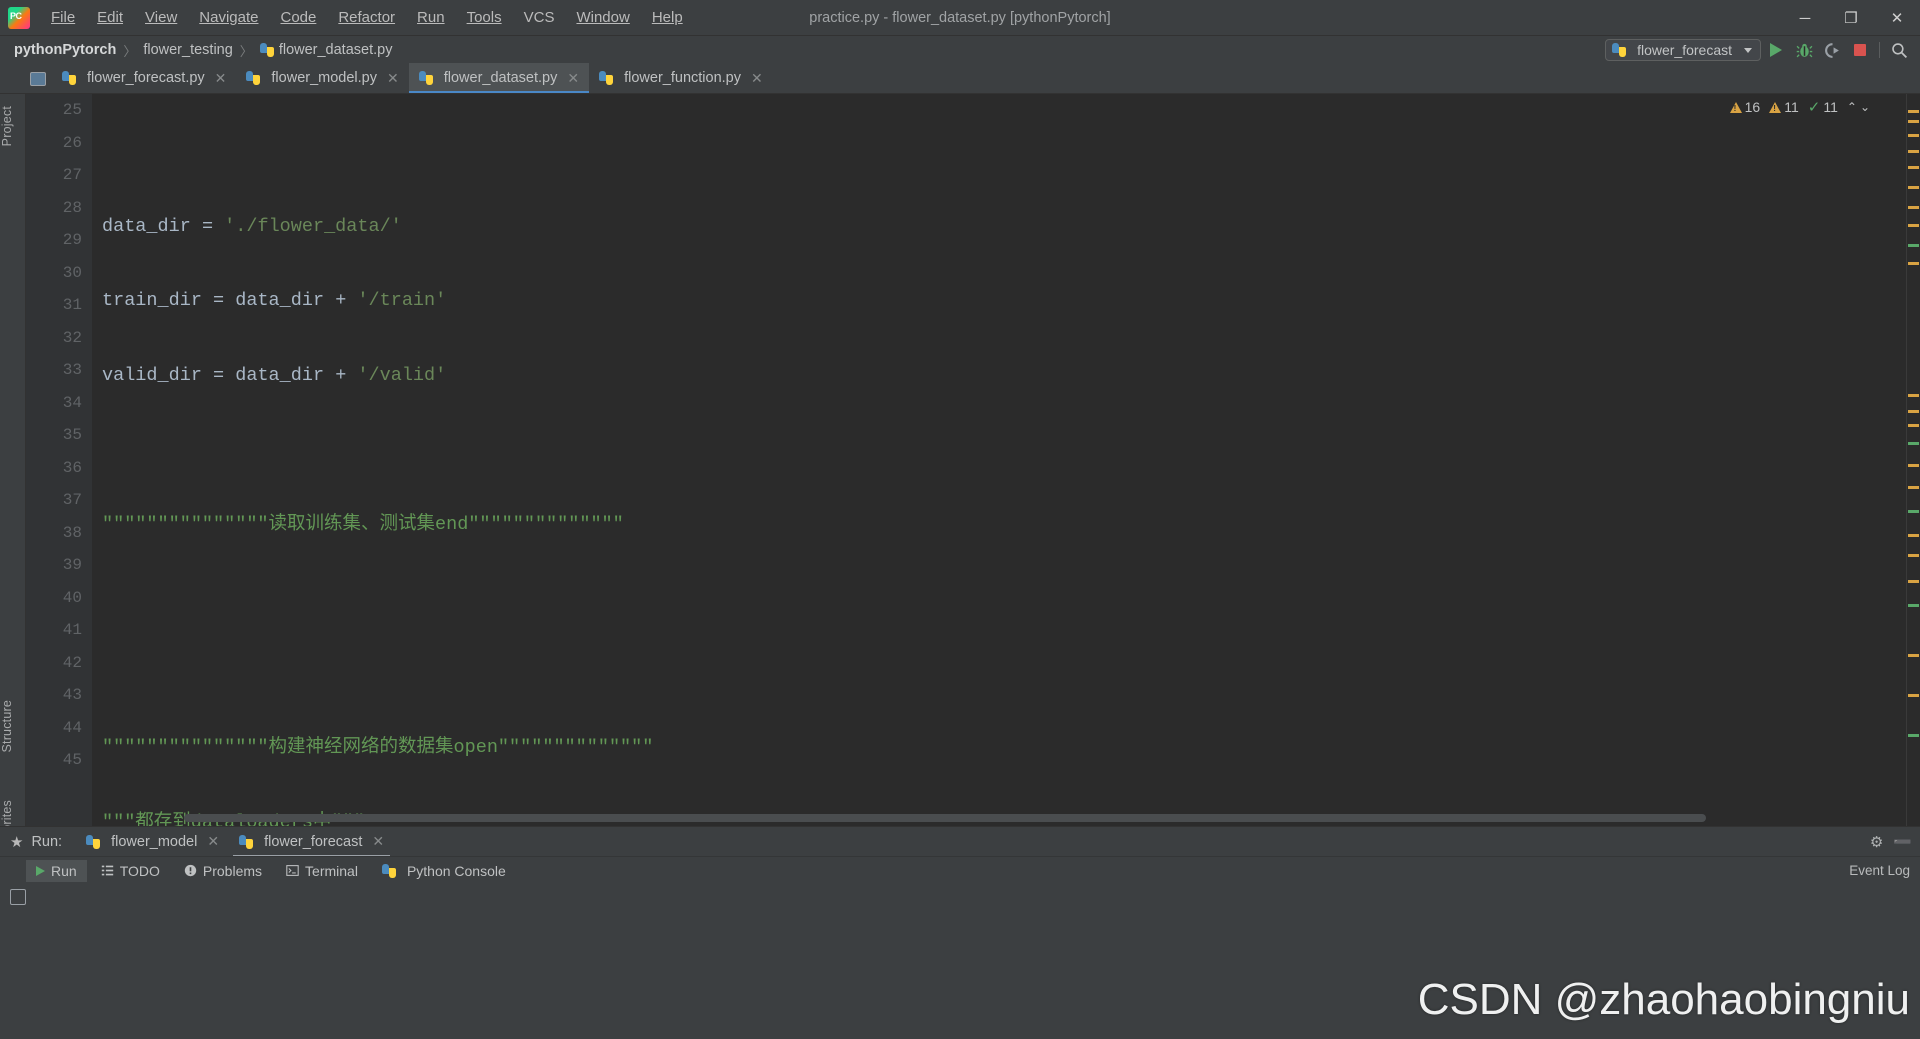 Image resolution: width=1920 pixels, height=1039 pixels. I want to click on bottom-tab-python-console: Python Console, so click(444, 871).